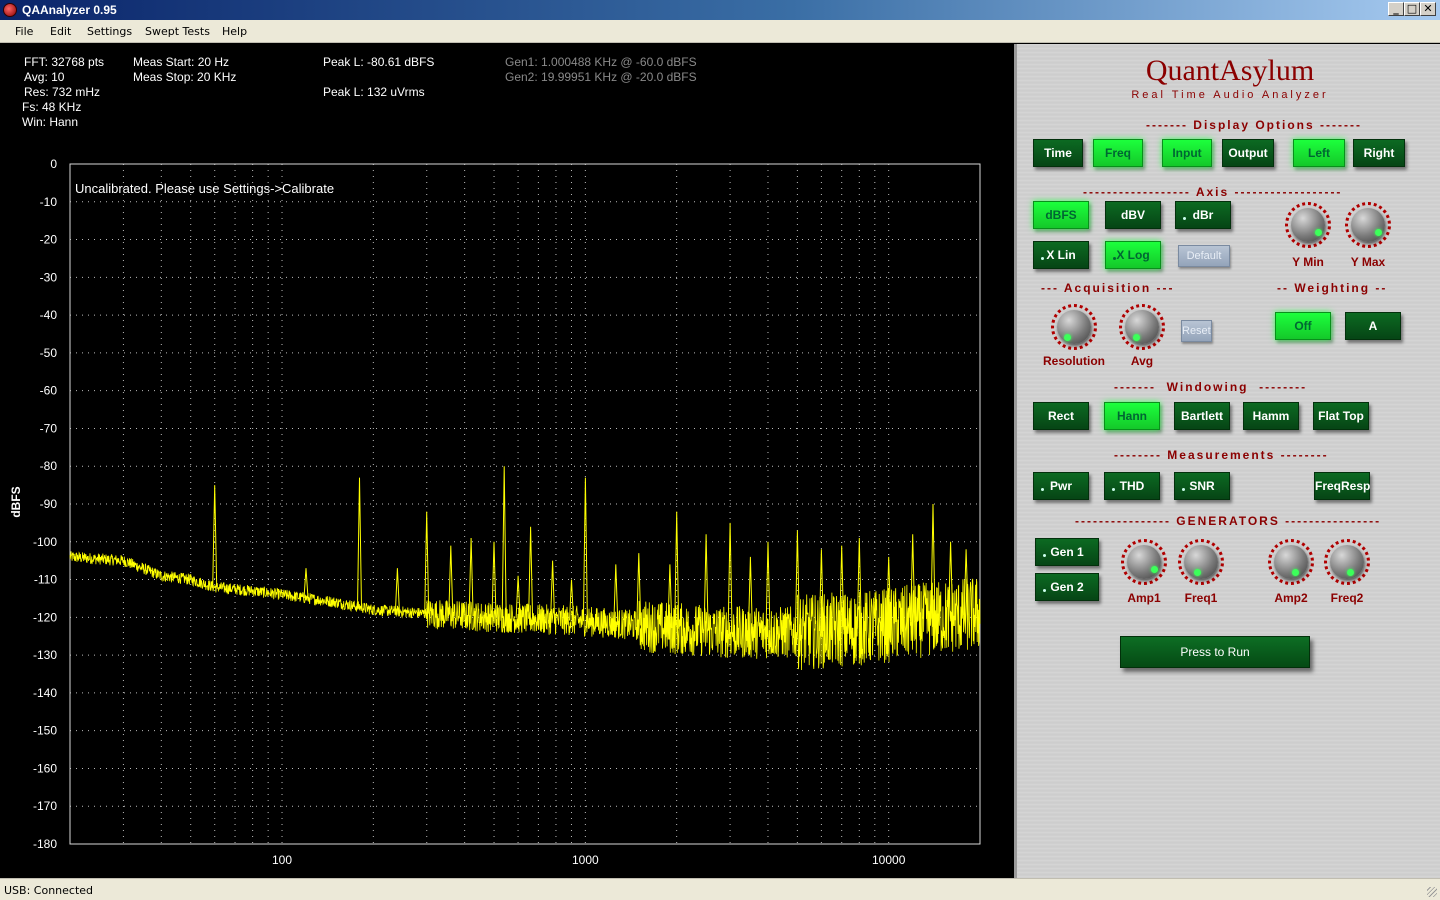 This screenshot has width=1440, height=900. What do you see at coordinates (45, 580) in the screenshot?
I see `y-tick-label: -110` at bounding box center [45, 580].